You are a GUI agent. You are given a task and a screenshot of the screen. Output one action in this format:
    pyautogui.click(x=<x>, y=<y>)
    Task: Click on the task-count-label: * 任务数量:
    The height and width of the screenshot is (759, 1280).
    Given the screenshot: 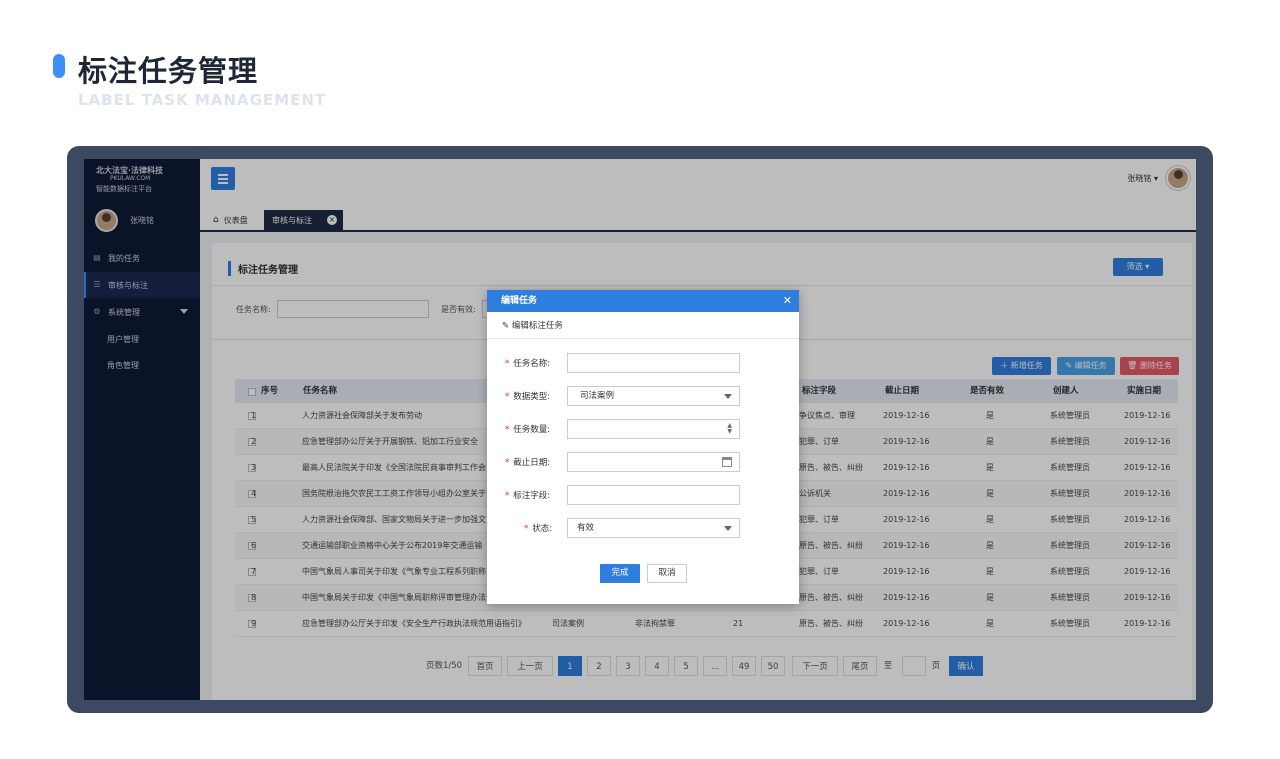 What is the action you would take?
    pyautogui.click(x=528, y=430)
    